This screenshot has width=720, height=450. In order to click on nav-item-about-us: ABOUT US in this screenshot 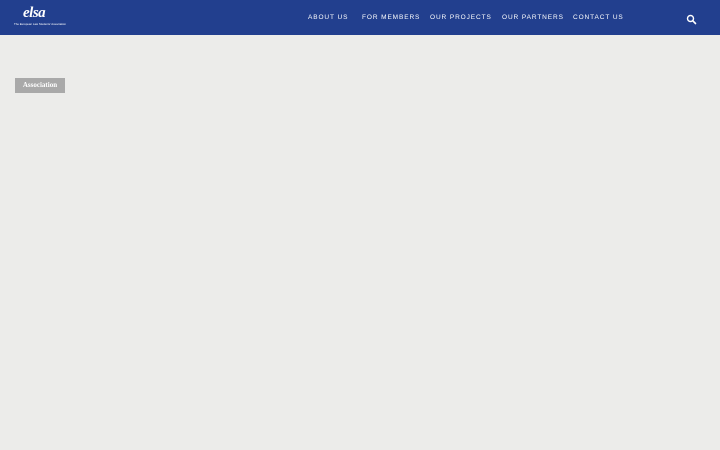, I will do `click(328, 18)`.